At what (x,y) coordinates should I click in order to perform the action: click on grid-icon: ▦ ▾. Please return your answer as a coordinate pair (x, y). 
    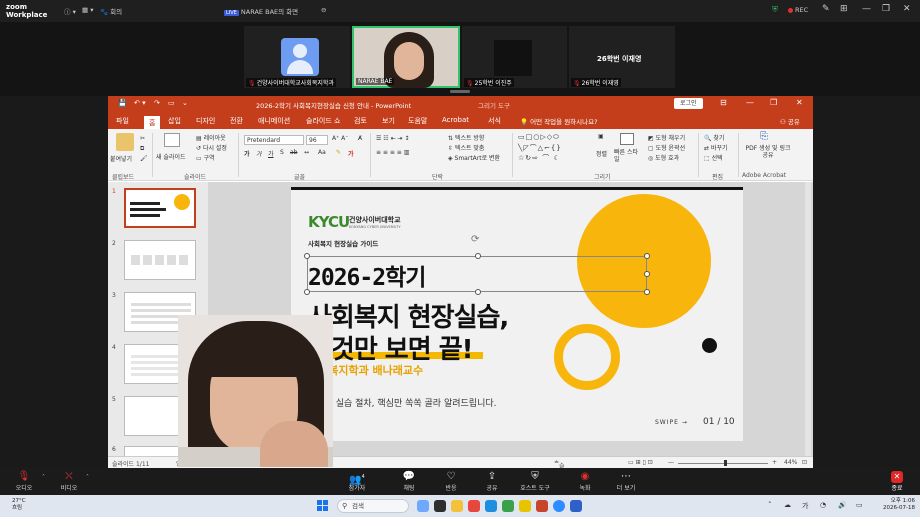
    Looking at the image, I should click on (87, 10).